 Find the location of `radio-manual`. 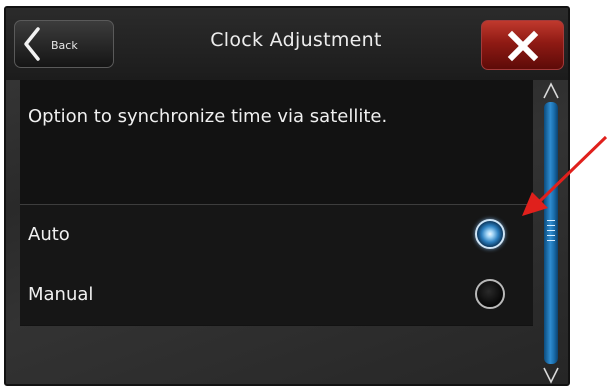

radio-manual is located at coordinates (490, 294).